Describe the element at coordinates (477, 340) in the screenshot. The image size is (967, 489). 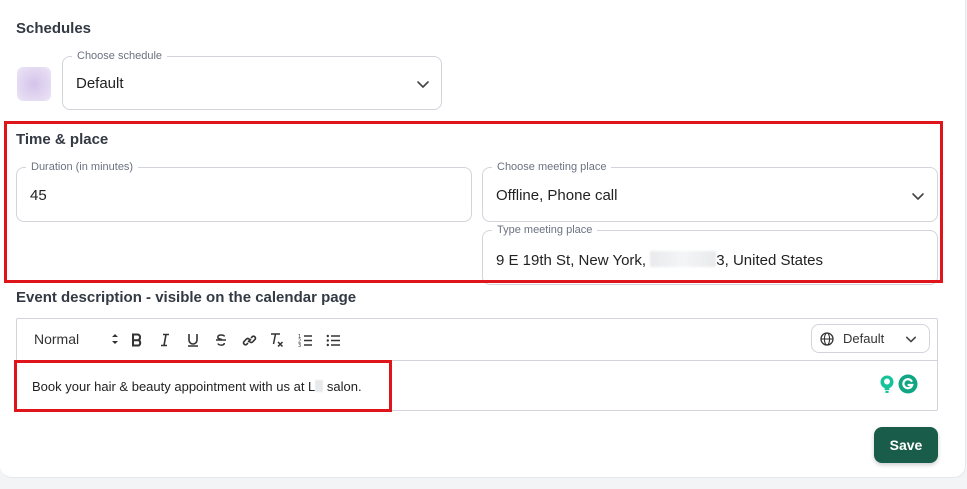
I see `editor-toolbar: Normal 123 Default` at that location.